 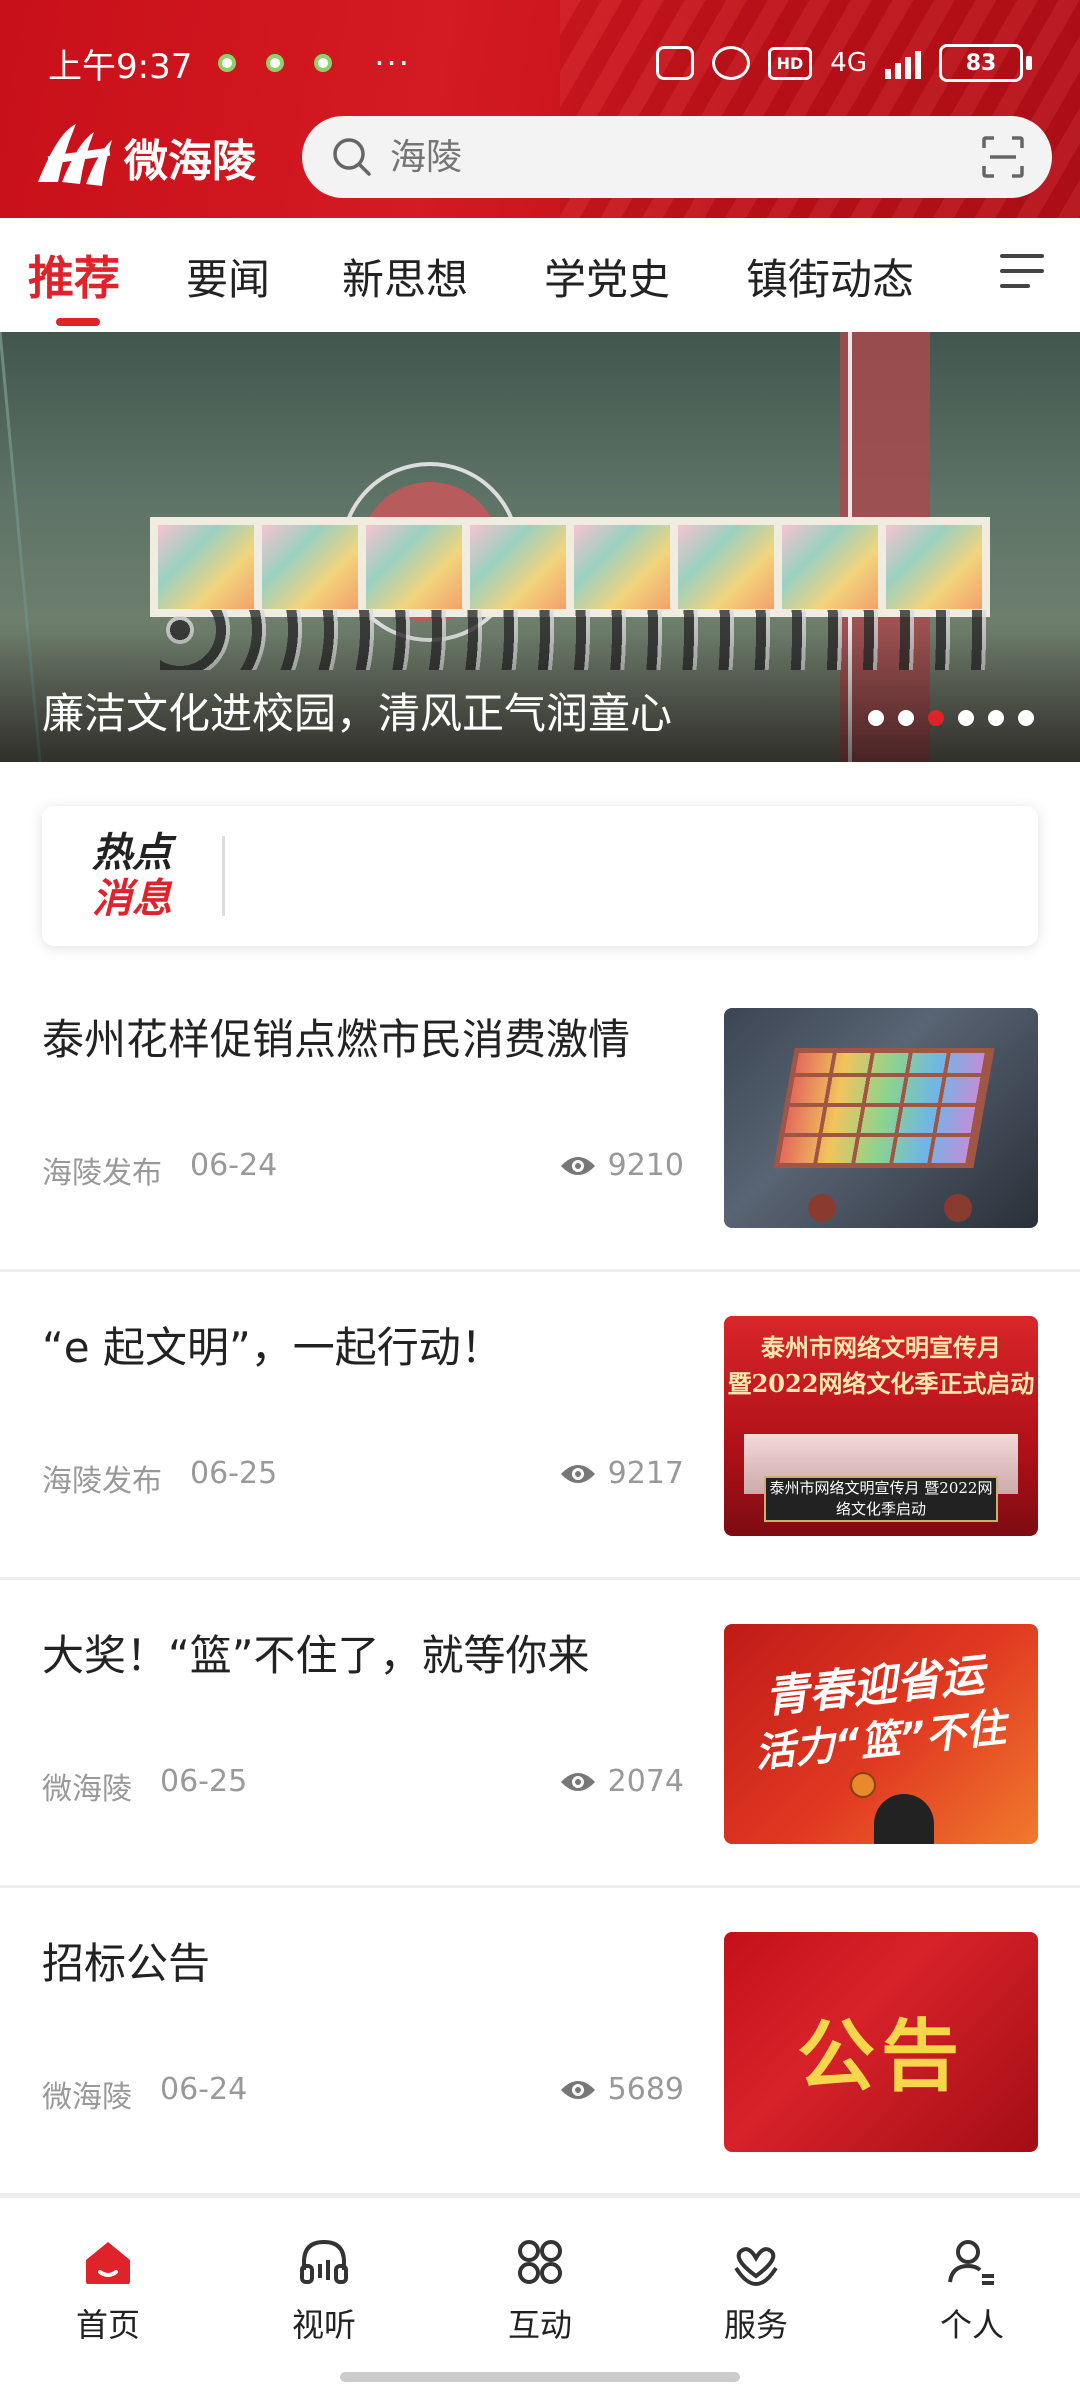 What do you see at coordinates (540, 2290) in the screenshot?
I see `nav-interact: 互动` at bounding box center [540, 2290].